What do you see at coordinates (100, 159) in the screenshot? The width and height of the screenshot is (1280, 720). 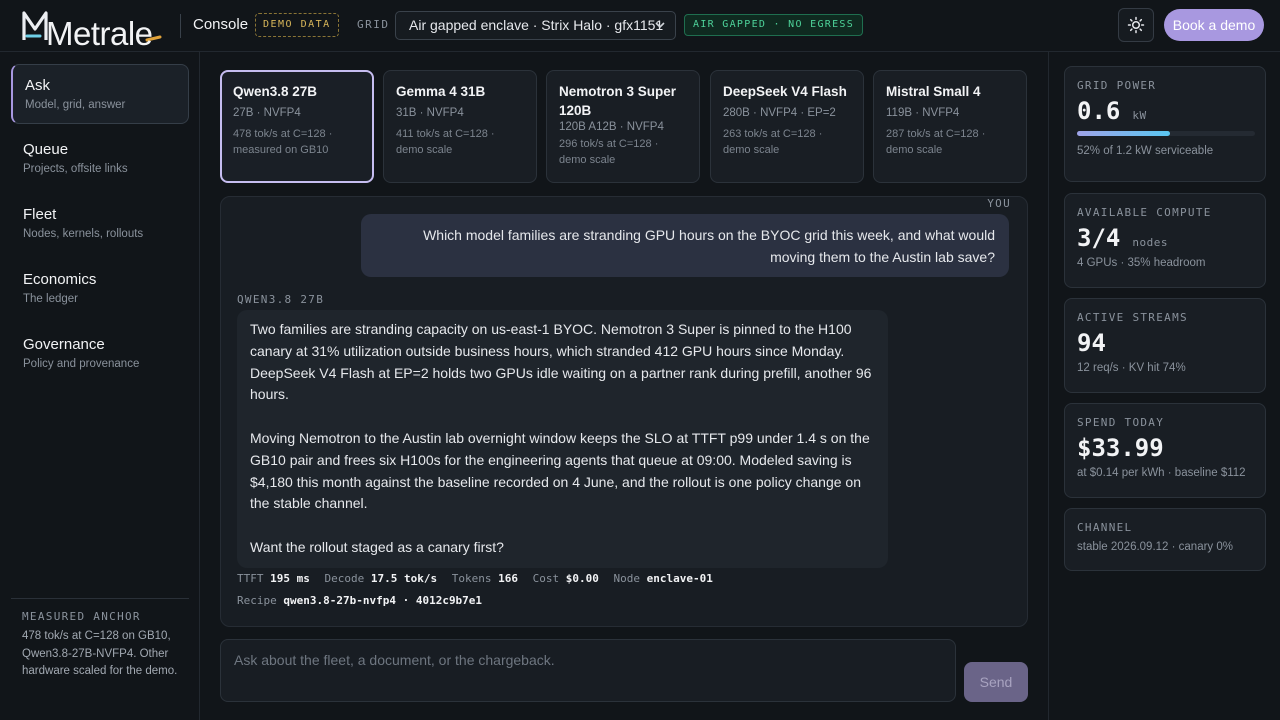 I see `nav-item-queue: Queue Projects, offsite links` at bounding box center [100, 159].